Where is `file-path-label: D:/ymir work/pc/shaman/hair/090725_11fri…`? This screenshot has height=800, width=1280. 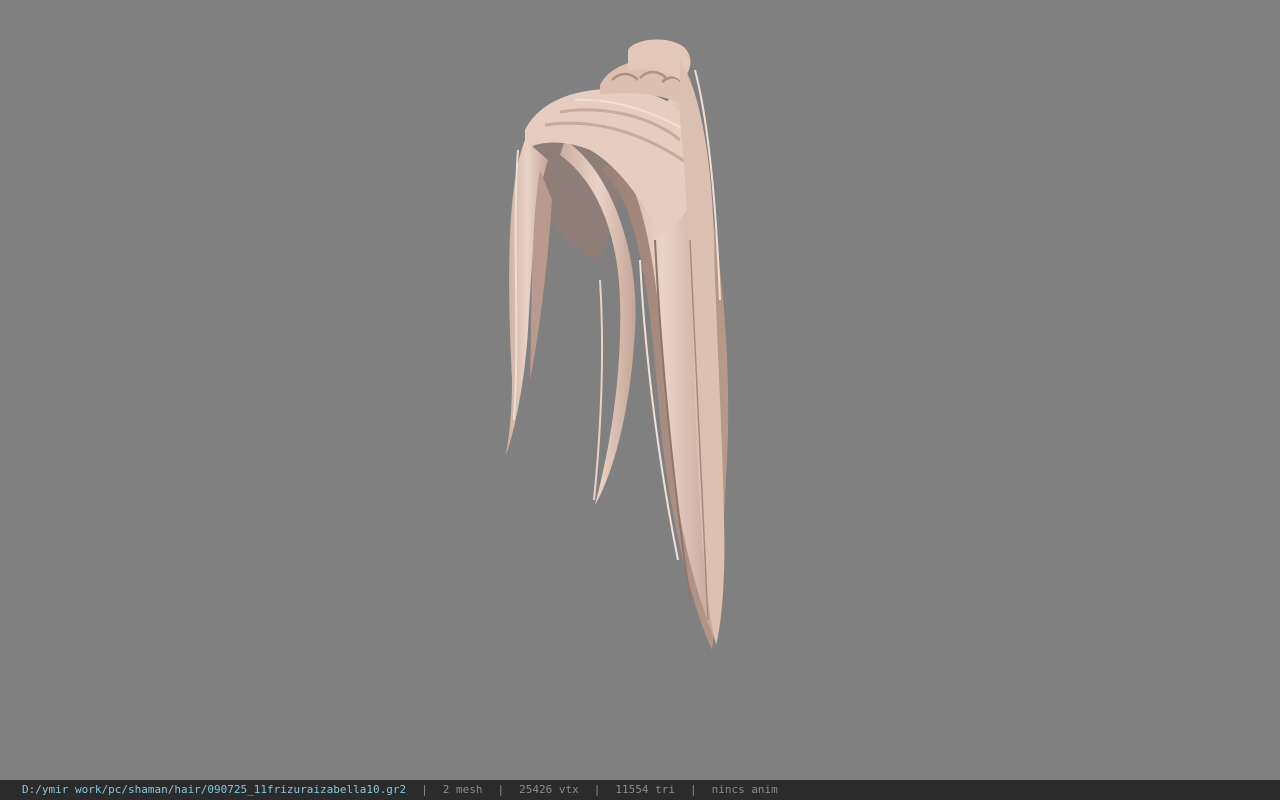
file-path-label: D:/ymir work/pc/shaman/hair/090725_11fri… is located at coordinates (214, 789).